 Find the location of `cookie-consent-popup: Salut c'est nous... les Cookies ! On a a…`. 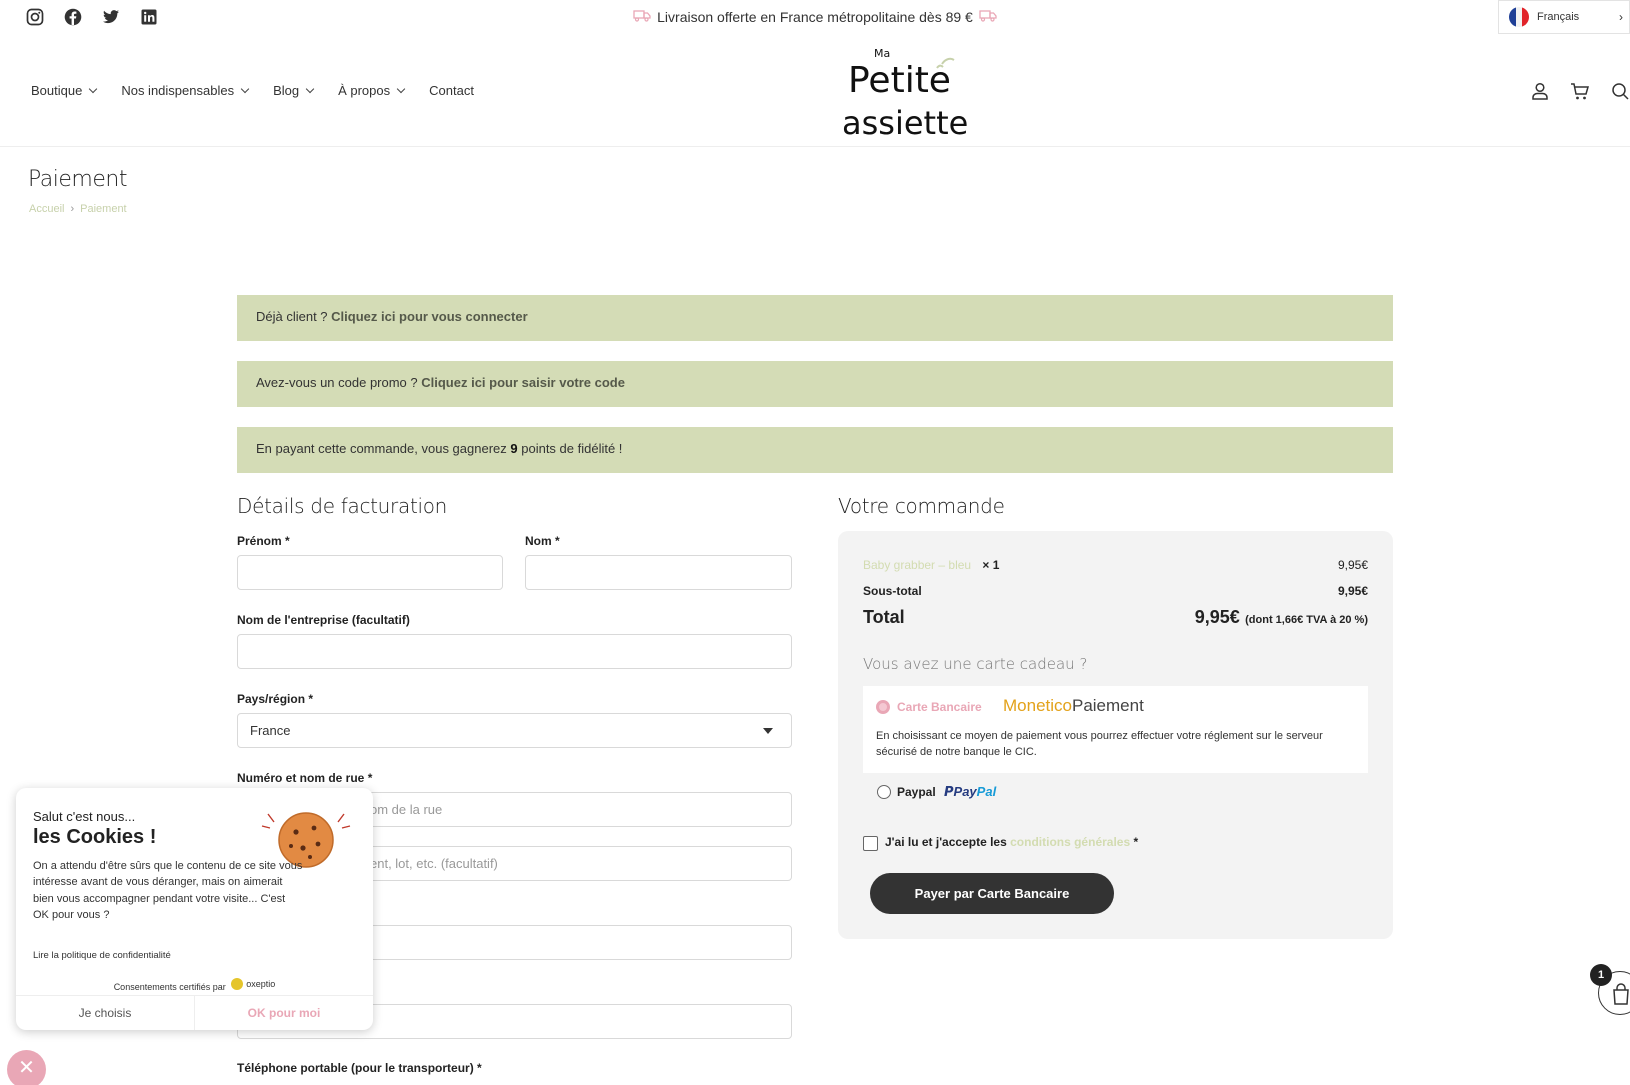

cookie-consent-popup: Salut c'est nous... les Cookies ! On a a… is located at coordinates (194, 909).